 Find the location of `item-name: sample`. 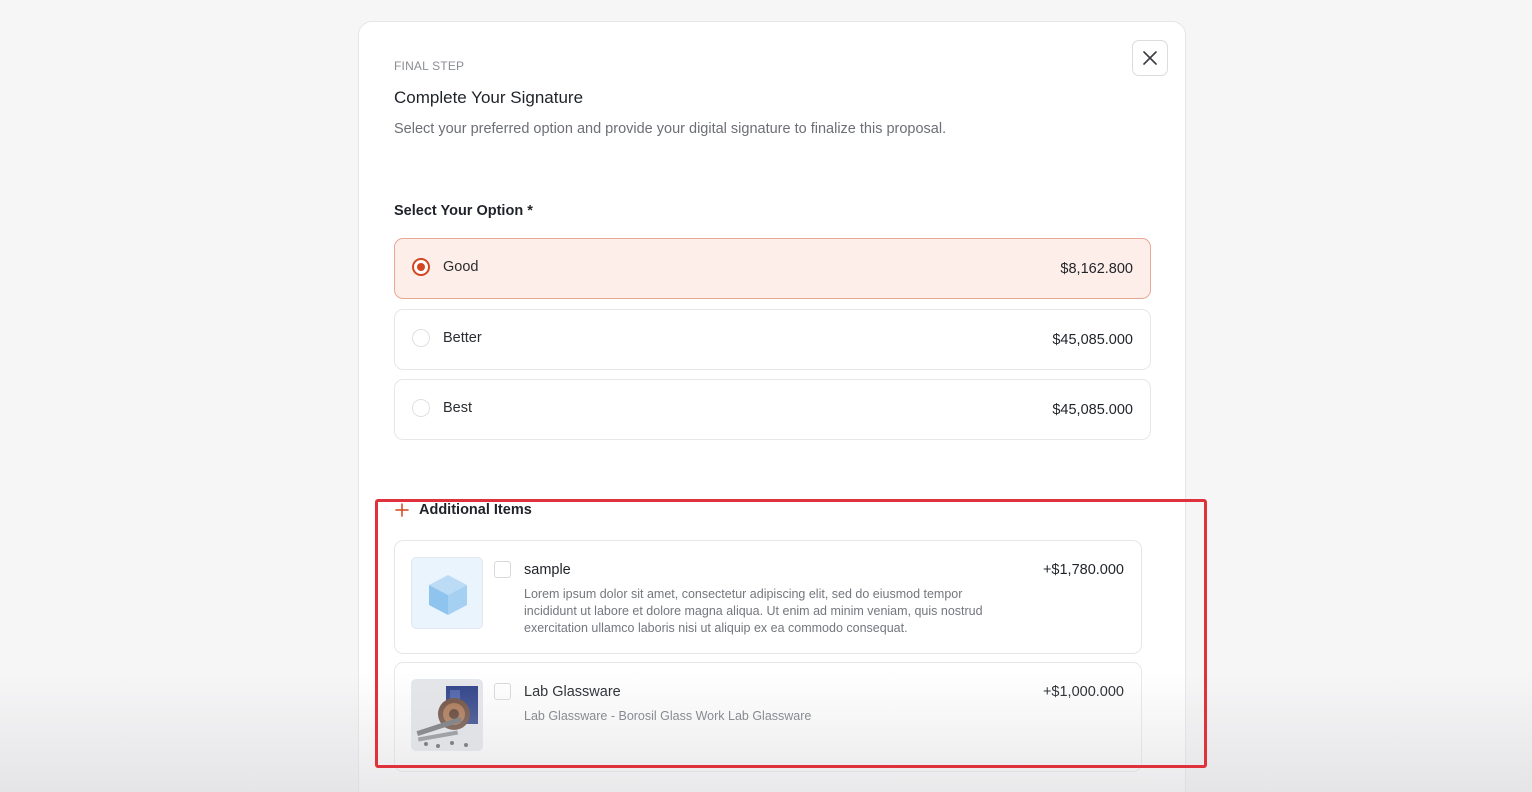

item-name: sample is located at coordinates (547, 570).